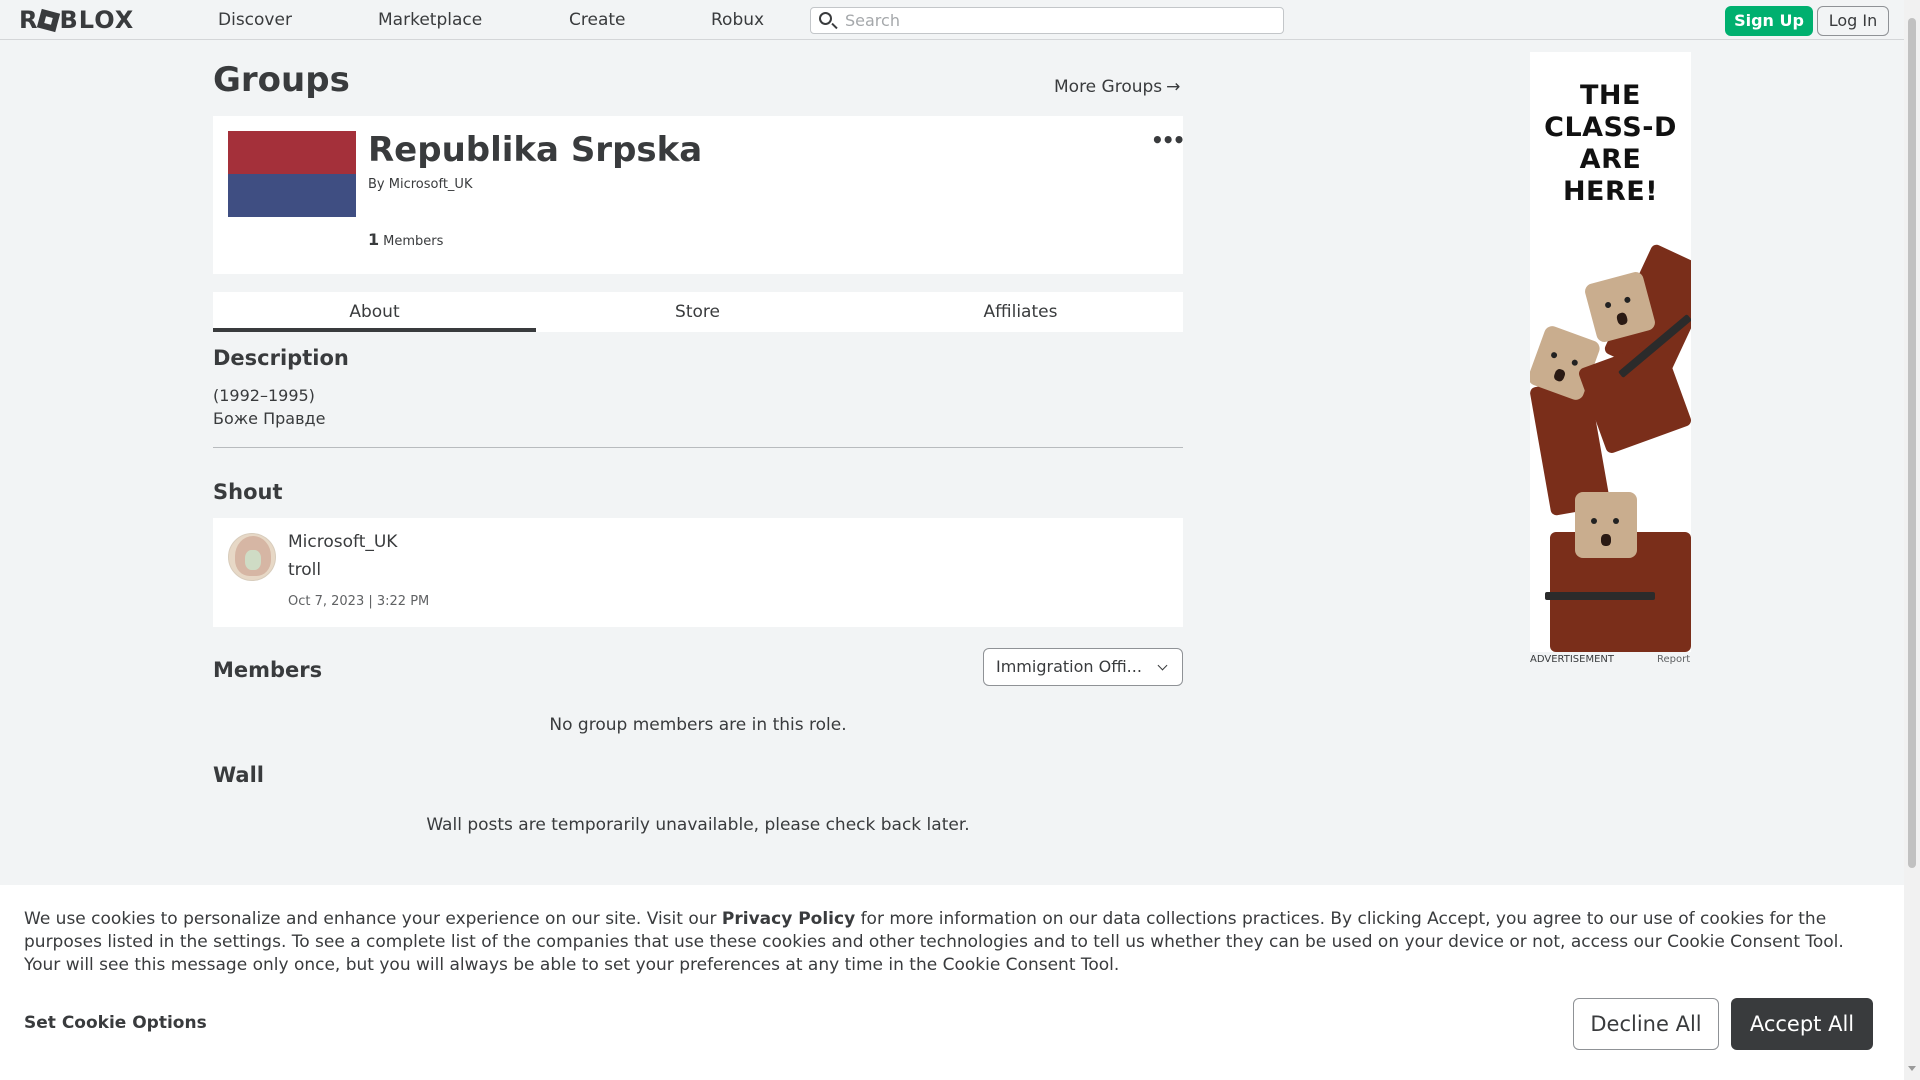 Image resolution: width=1920 pixels, height=1080 pixels. What do you see at coordinates (252, 557) in the screenshot?
I see `avatar` at bounding box center [252, 557].